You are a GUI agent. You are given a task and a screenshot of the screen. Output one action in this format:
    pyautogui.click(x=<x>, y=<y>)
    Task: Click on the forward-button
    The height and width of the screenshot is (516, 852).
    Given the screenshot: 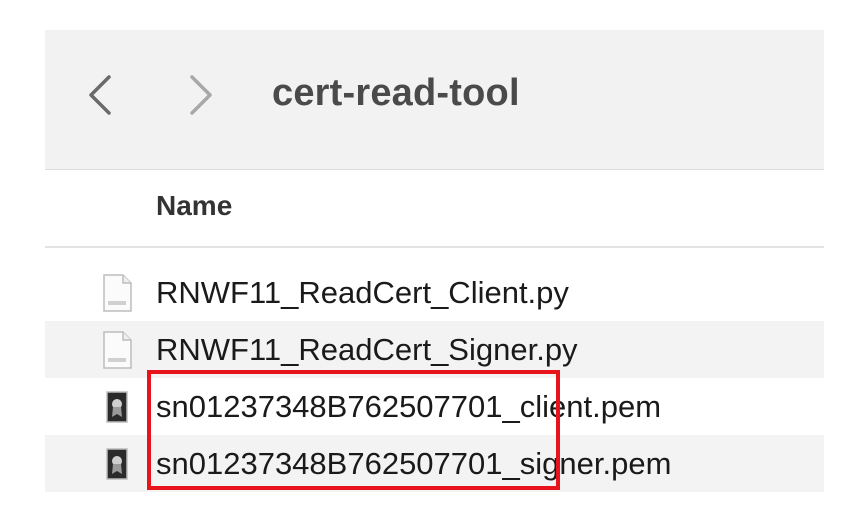 What is the action you would take?
    pyautogui.click(x=201, y=95)
    